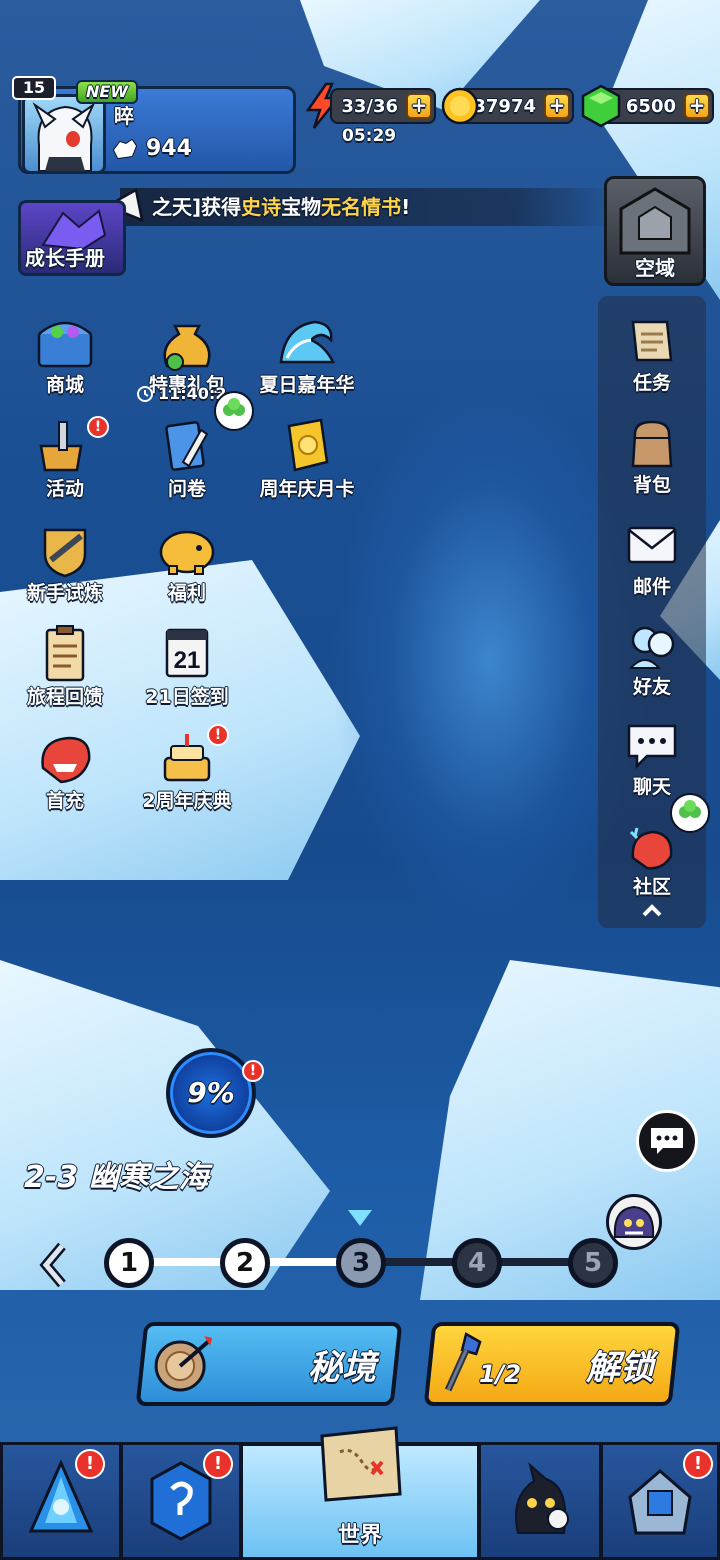  What do you see at coordinates (301, 207) in the screenshot?
I see `ticker-text-middle: 宝物` at bounding box center [301, 207].